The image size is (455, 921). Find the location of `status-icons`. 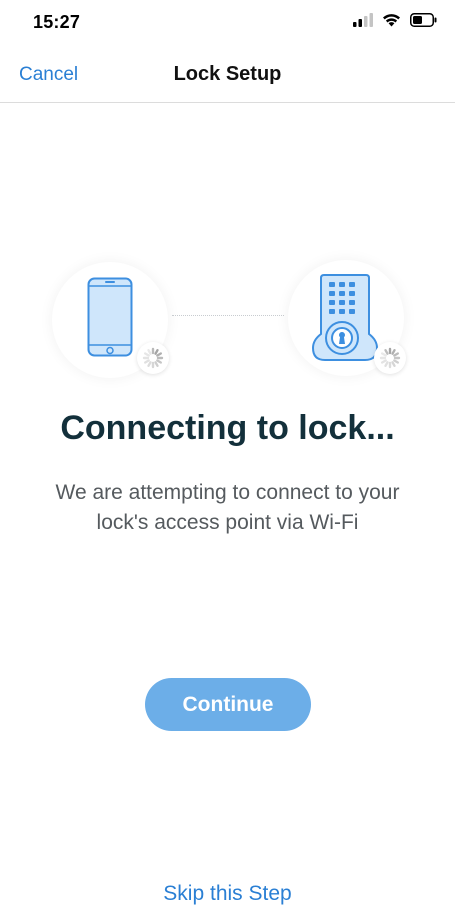

status-icons is located at coordinates (395, 22).